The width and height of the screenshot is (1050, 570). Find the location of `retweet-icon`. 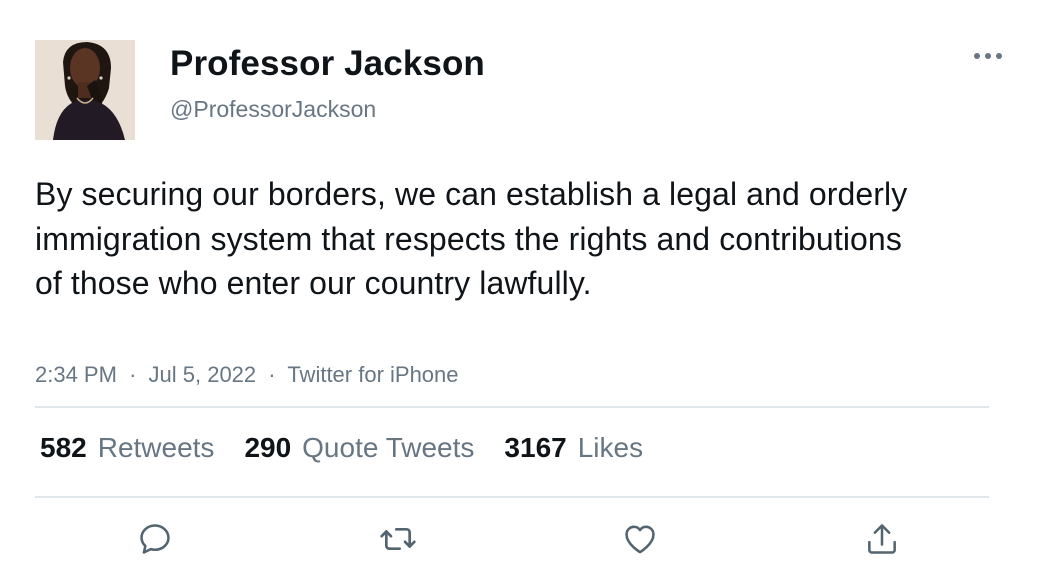

retweet-icon is located at coordinates (398, 539).